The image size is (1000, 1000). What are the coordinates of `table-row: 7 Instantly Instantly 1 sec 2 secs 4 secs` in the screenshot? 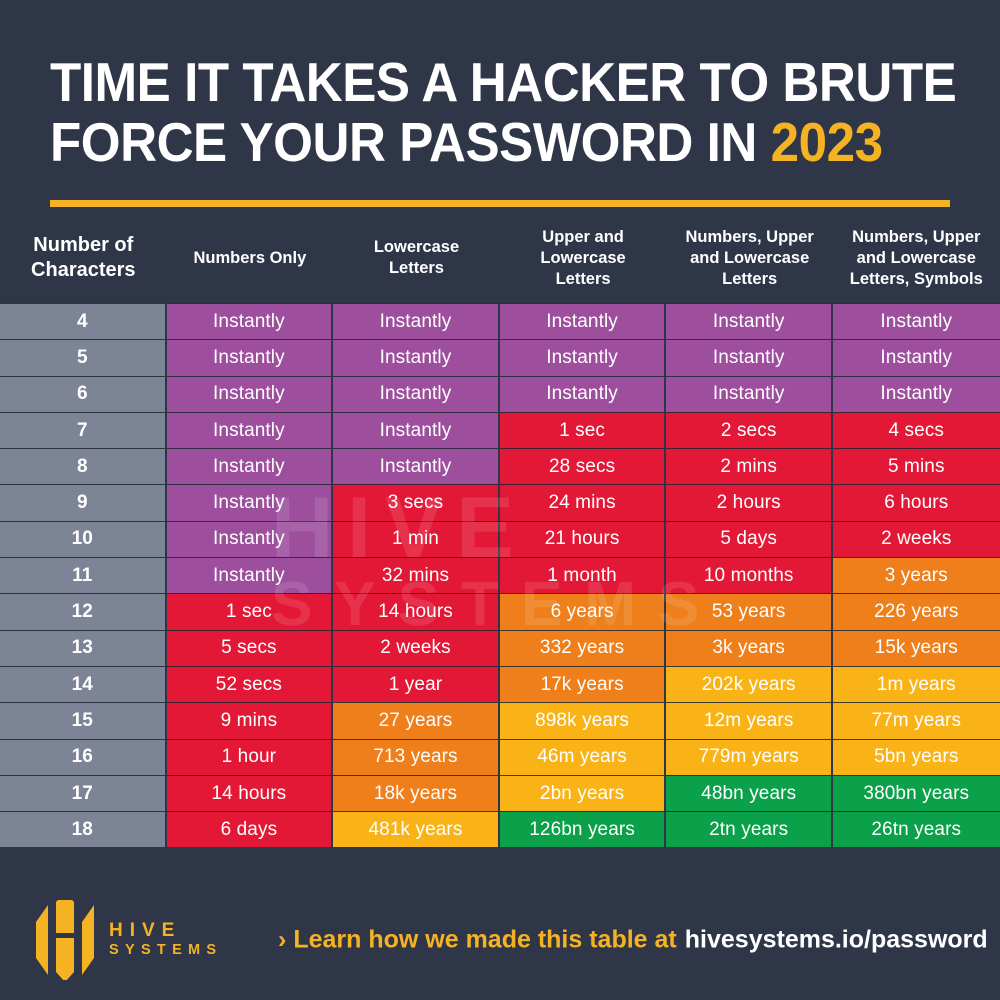 It's located at (500, 430).